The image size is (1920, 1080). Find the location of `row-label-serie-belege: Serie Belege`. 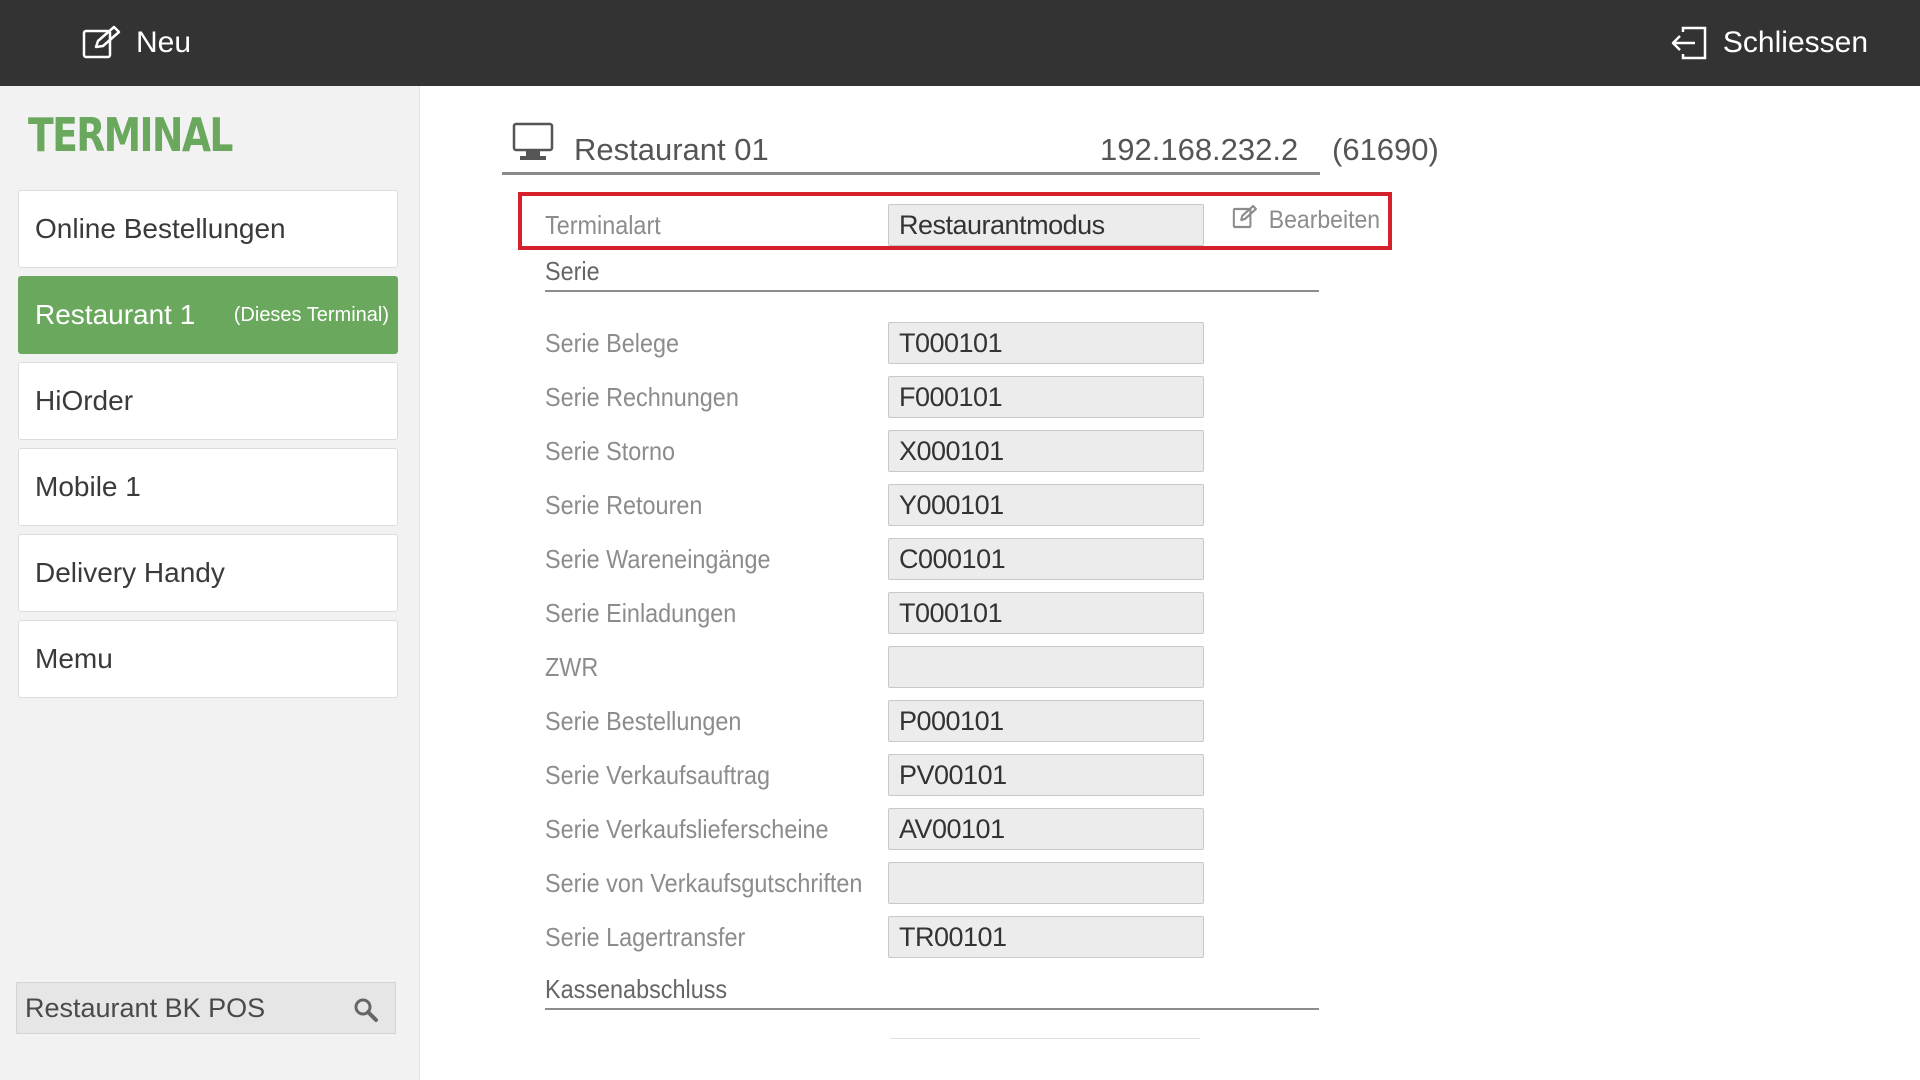

row-label-serie-belege: Serie Belege is located at coordinates (612, 343).